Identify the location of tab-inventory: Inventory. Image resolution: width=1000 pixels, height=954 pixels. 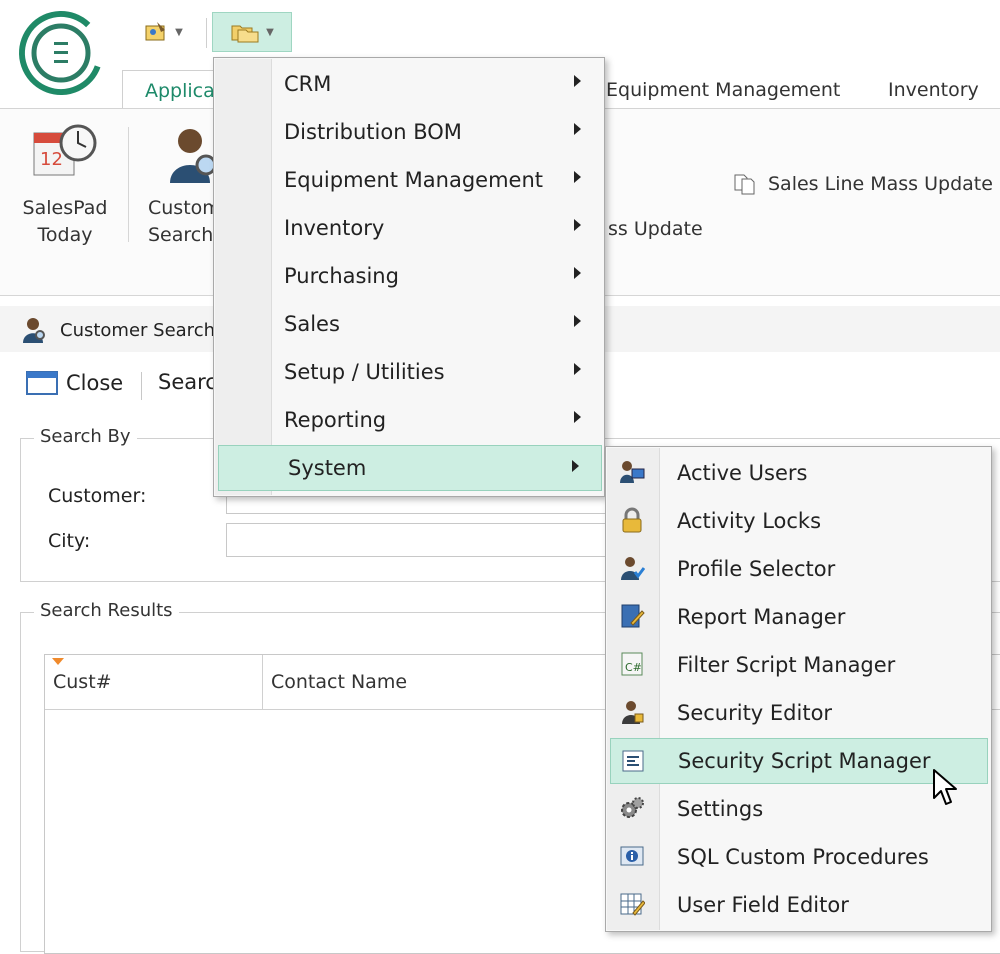
(933, 90).